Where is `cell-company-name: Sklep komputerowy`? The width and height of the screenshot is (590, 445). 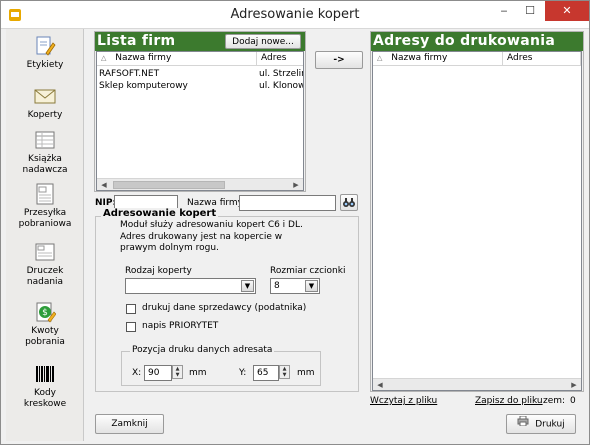 cell-company-name: Sklep komputerowy is located at coordinates (143, 86).